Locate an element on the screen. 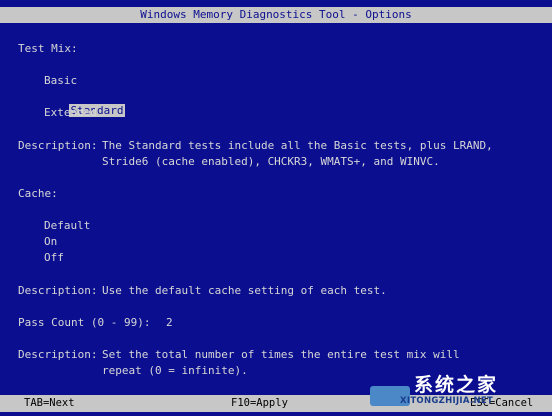 Image resolution: width=552 pixels, height=416 pixels. pass-count-description-line-2: repeat (0 = infinite). is located at coordinates (175, 370).